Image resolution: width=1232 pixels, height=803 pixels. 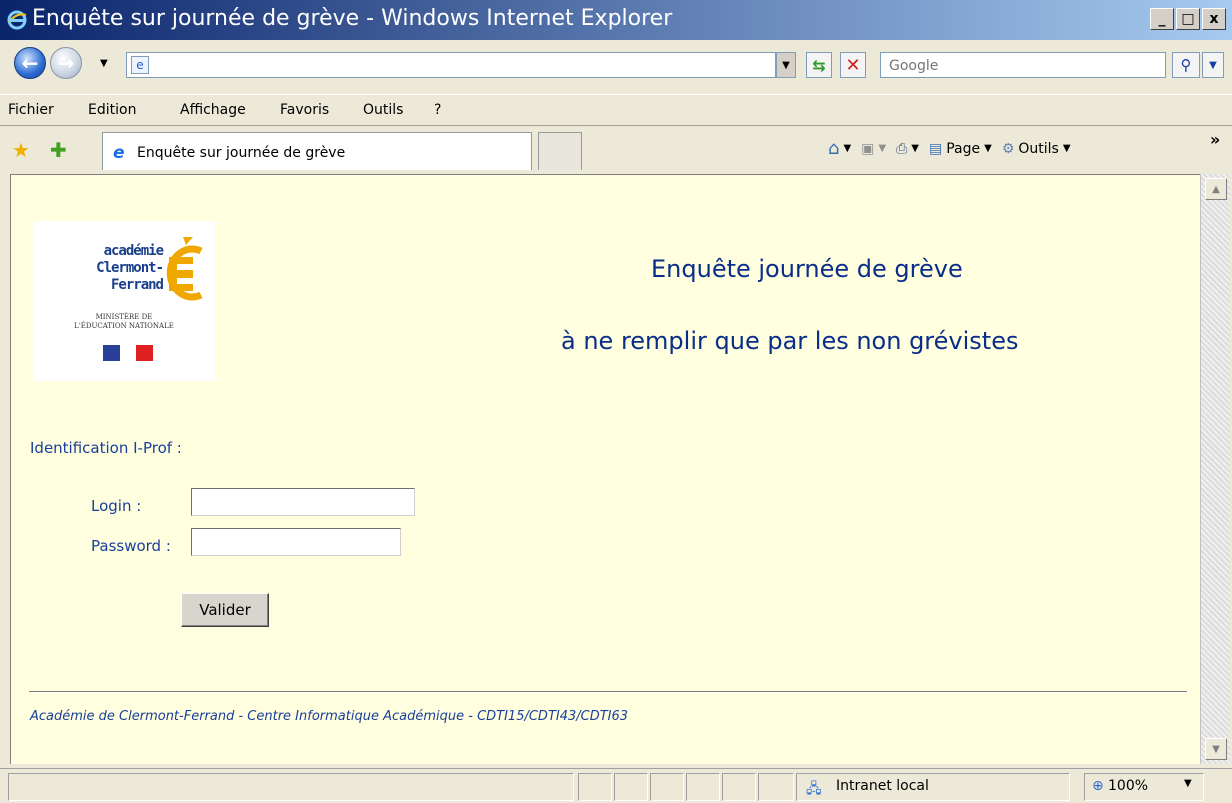 What do you see at coordinates (882, 148) in the screenshot?
I see `feeds-dropdown-icon: ▼` at bounding box center [882, 148].